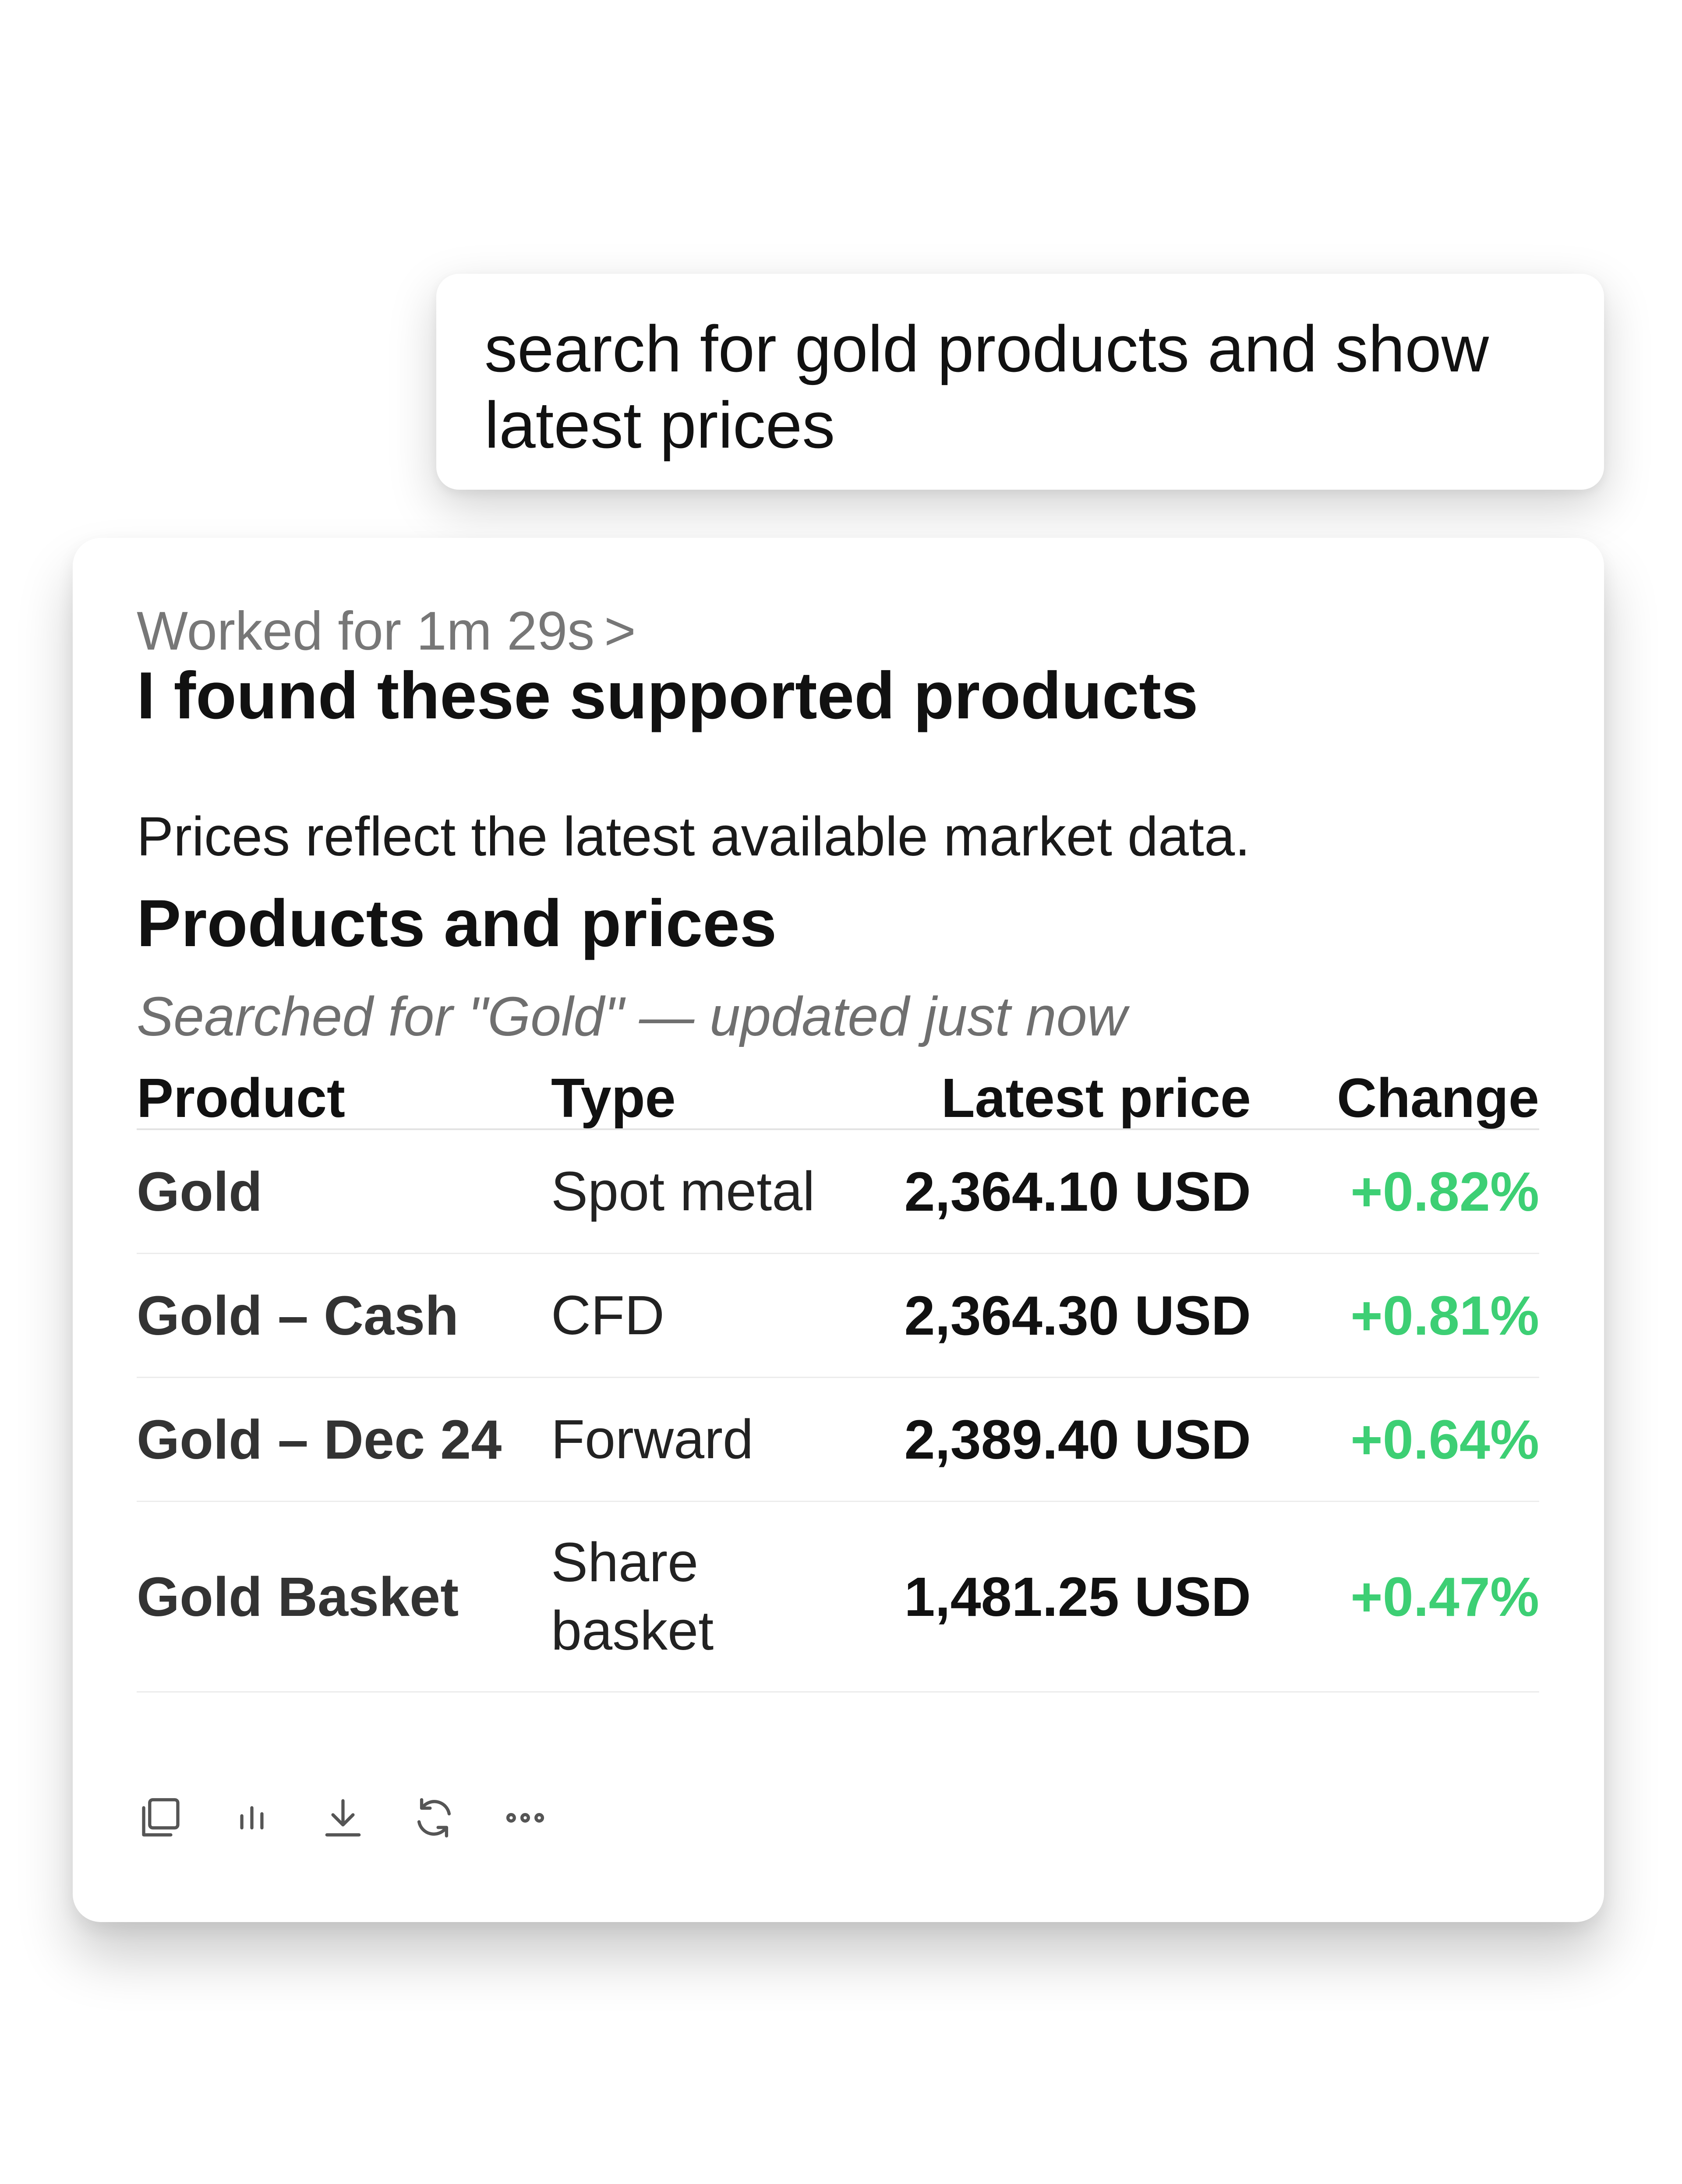  I want to click on download-icon, so click(343, 1818).